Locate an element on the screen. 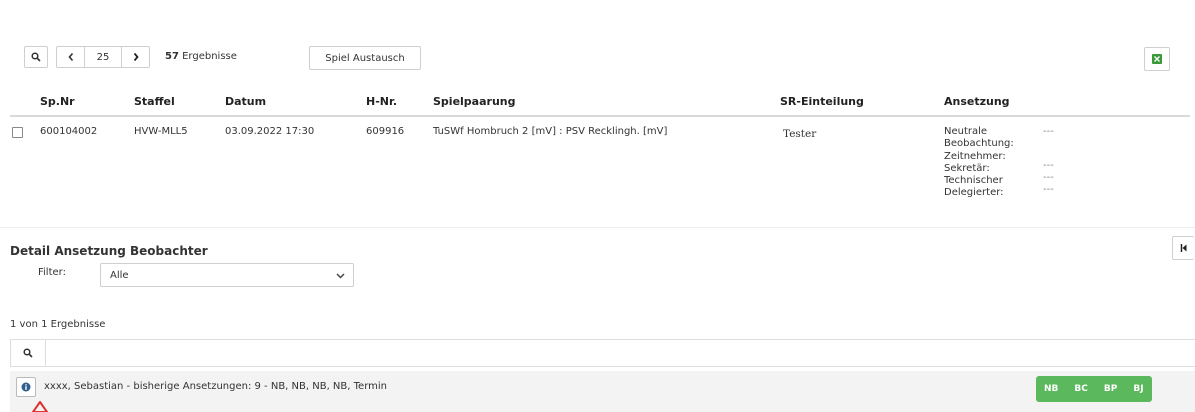 This screenshot has width=1195, height=412. swap-game-button: Spiel Austausch is located at coordinates (365, 58).